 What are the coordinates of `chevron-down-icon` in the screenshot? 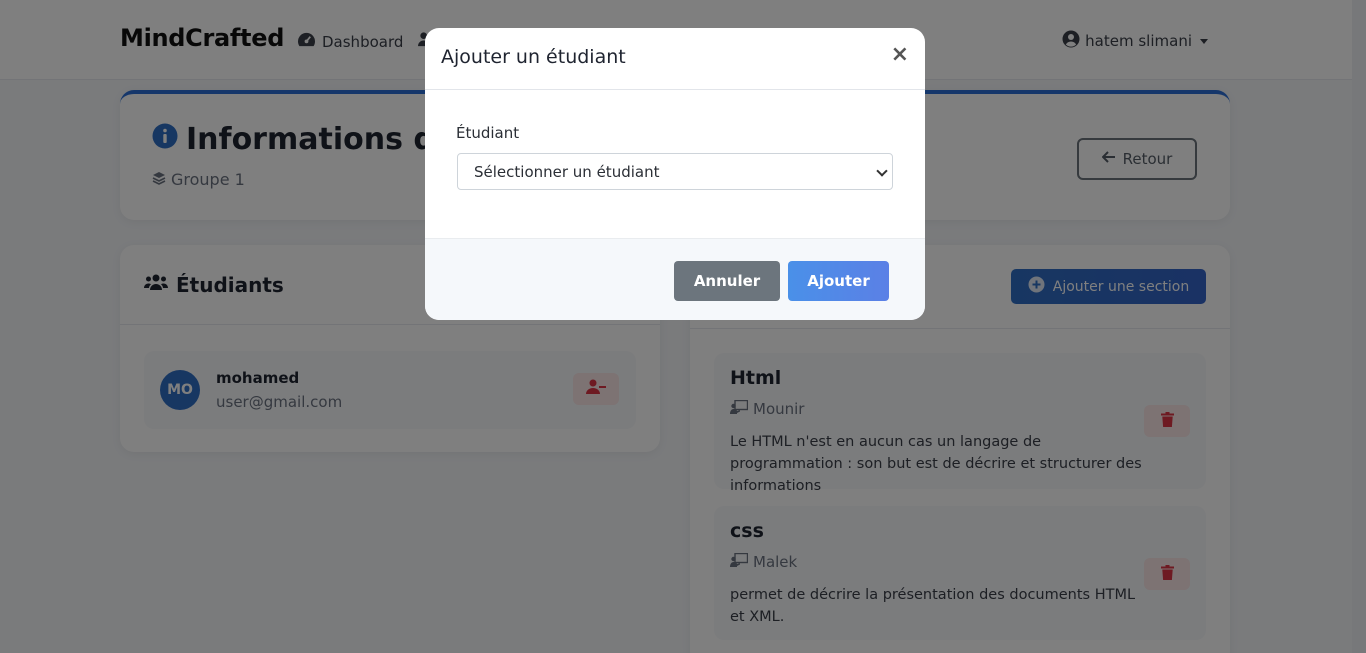 It's located at (882, 171).